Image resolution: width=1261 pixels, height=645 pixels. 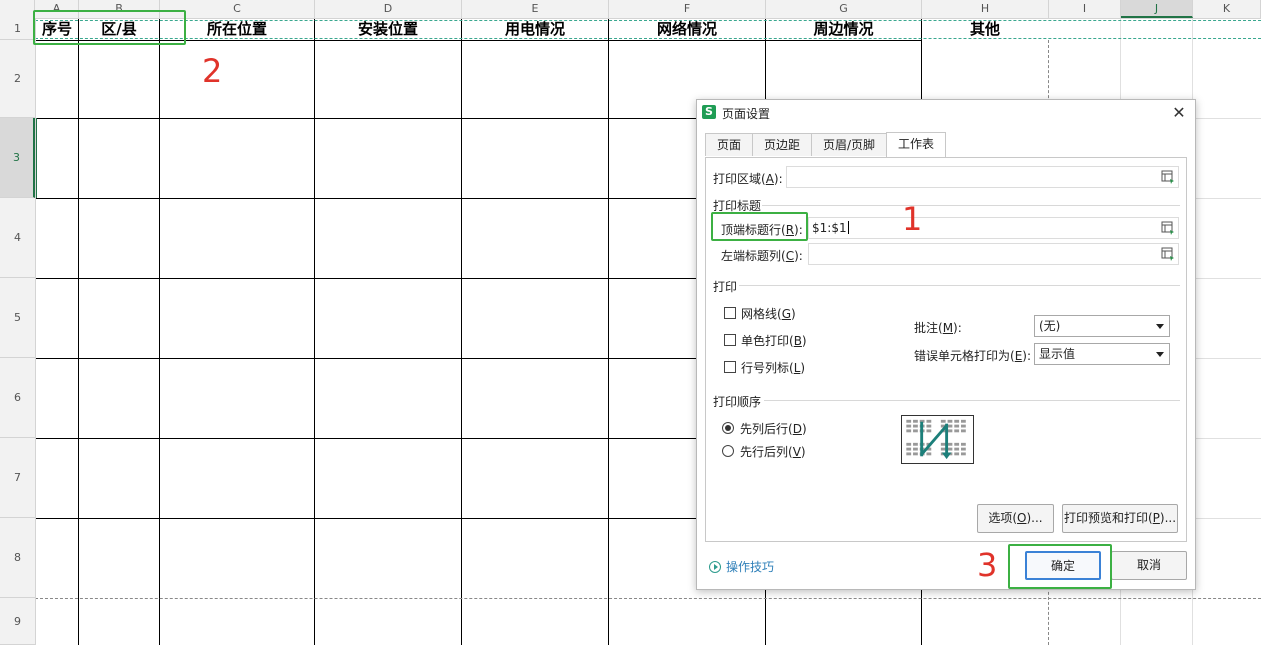 I want to click on print-order-preview-icon, so click(x=937, y=439).